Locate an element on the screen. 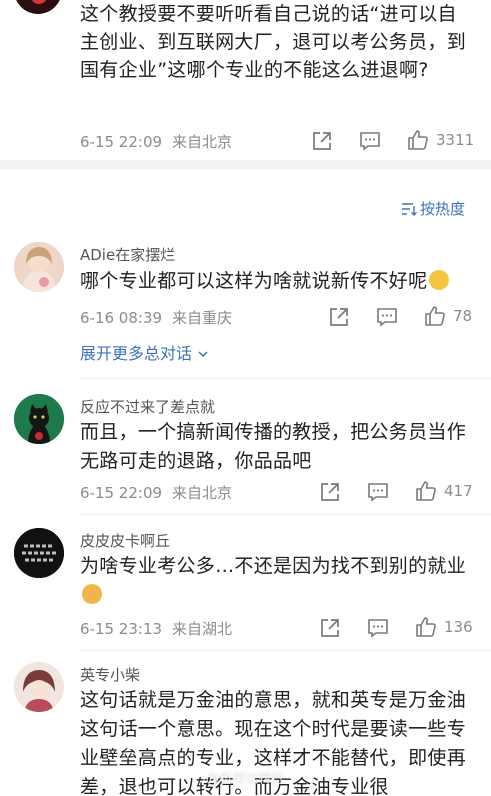 The image size is (491, 796). comment-meta: 6-15 23:13 来自湖北 is located at coordinates (156, 628).